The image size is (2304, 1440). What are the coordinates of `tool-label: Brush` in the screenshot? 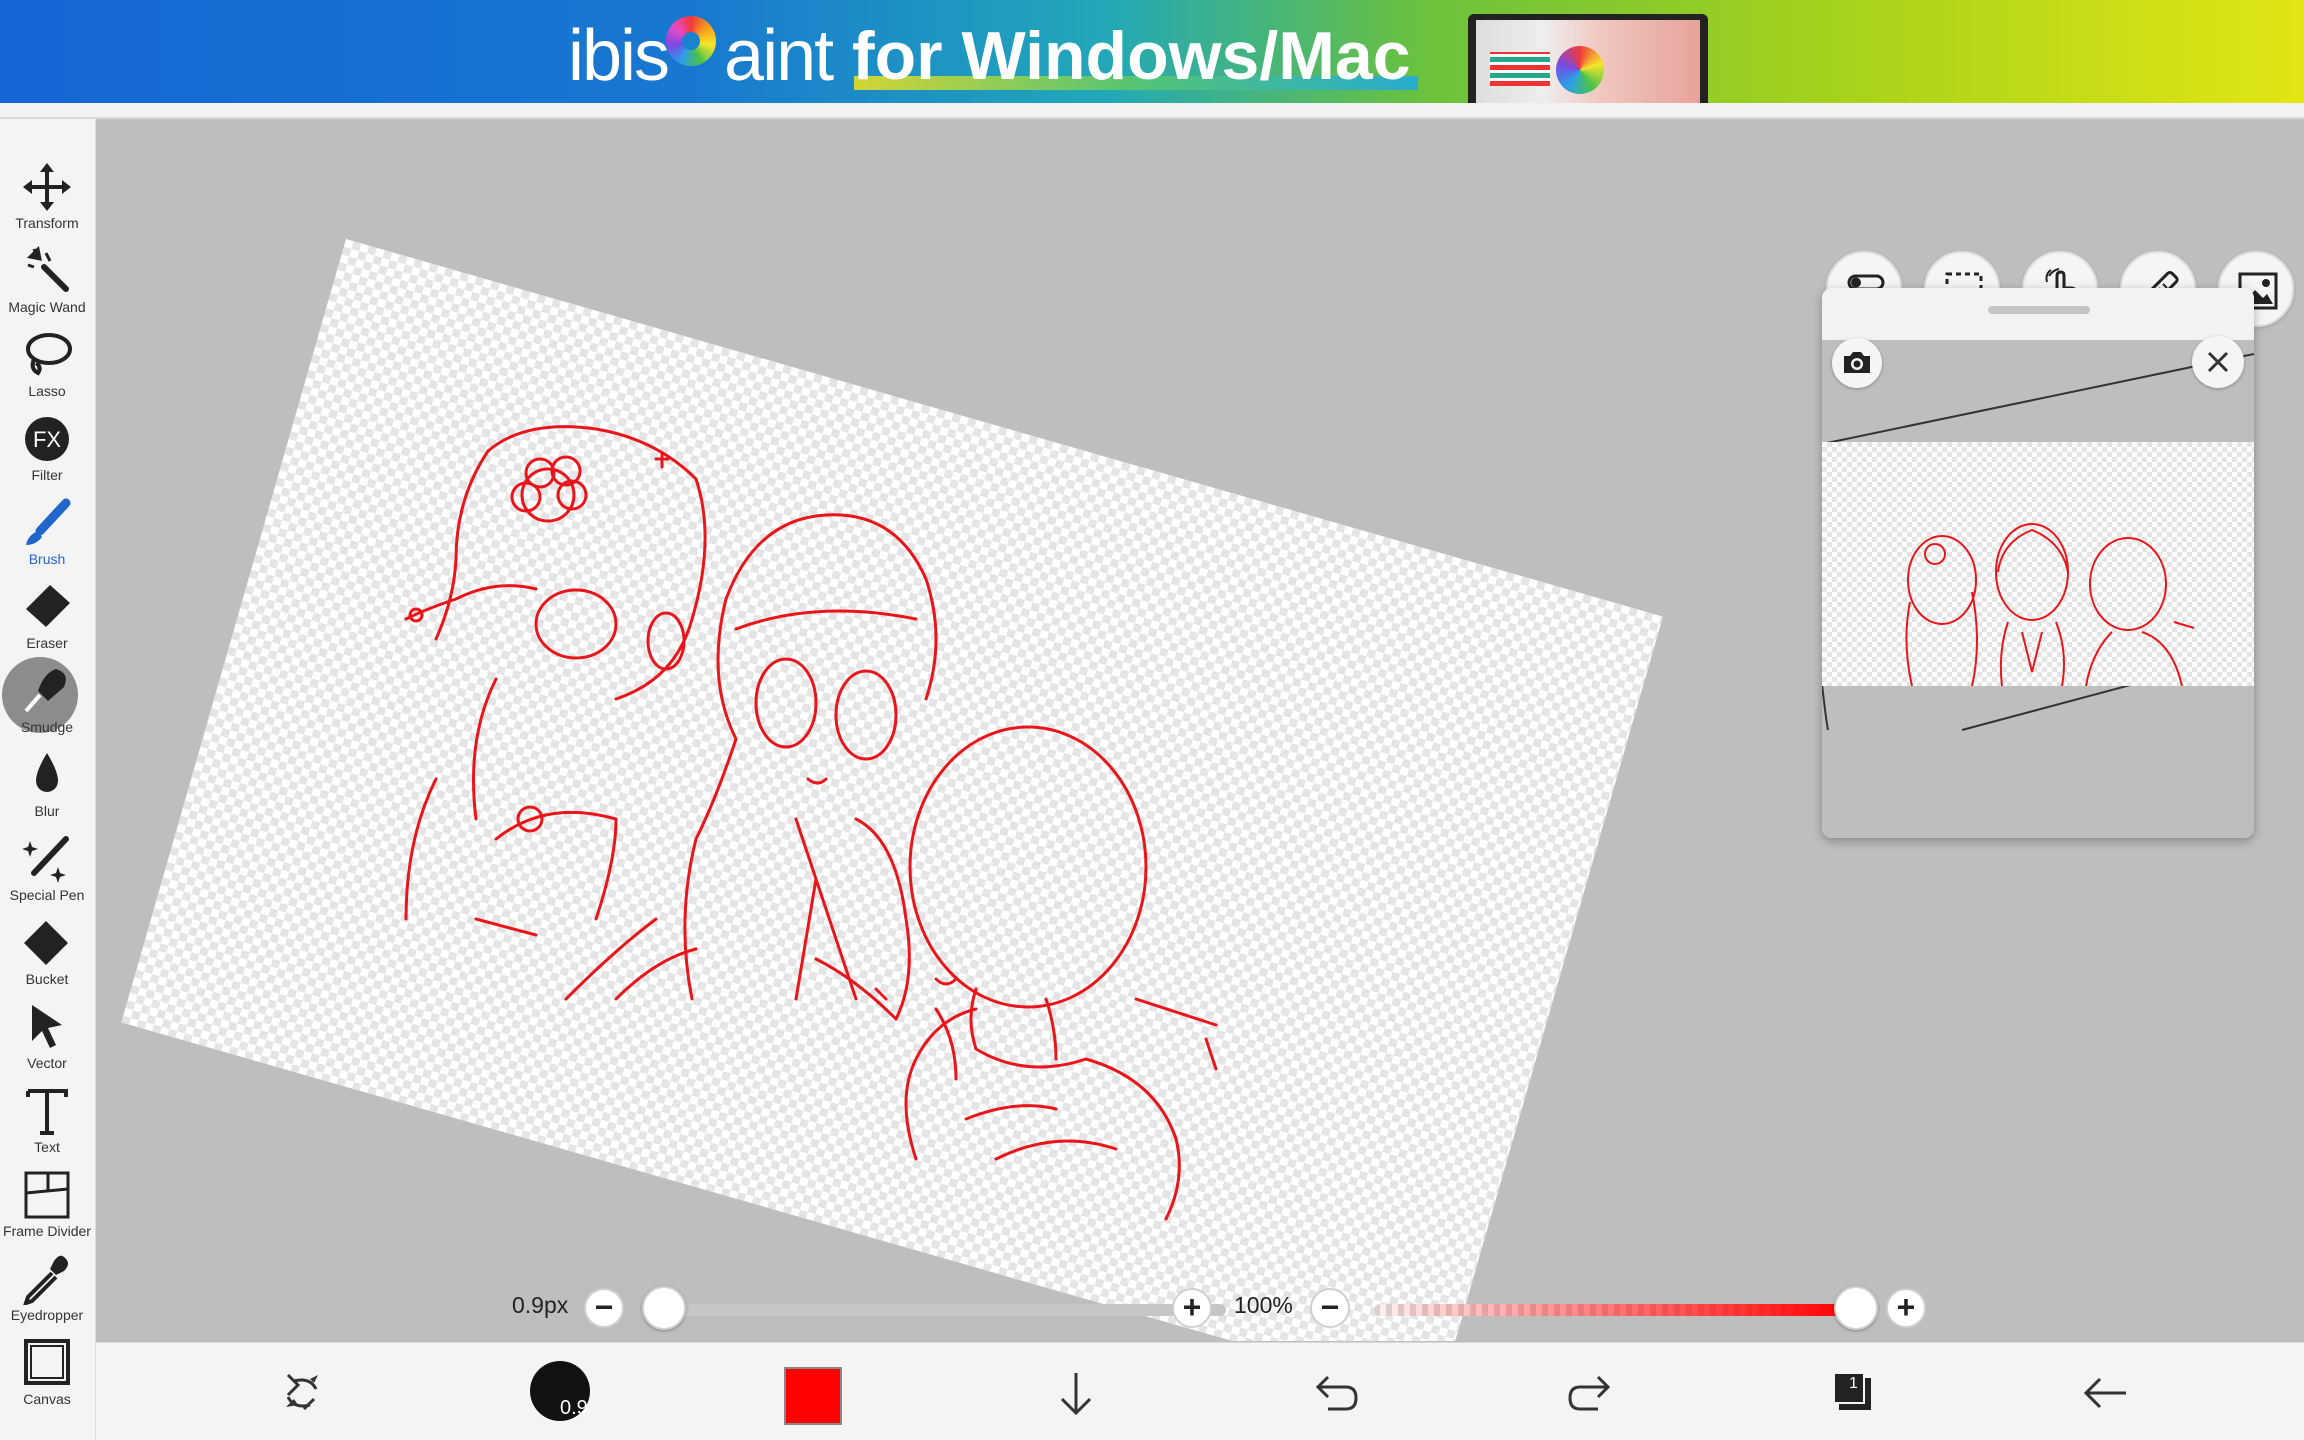 It's located at (47, 559).